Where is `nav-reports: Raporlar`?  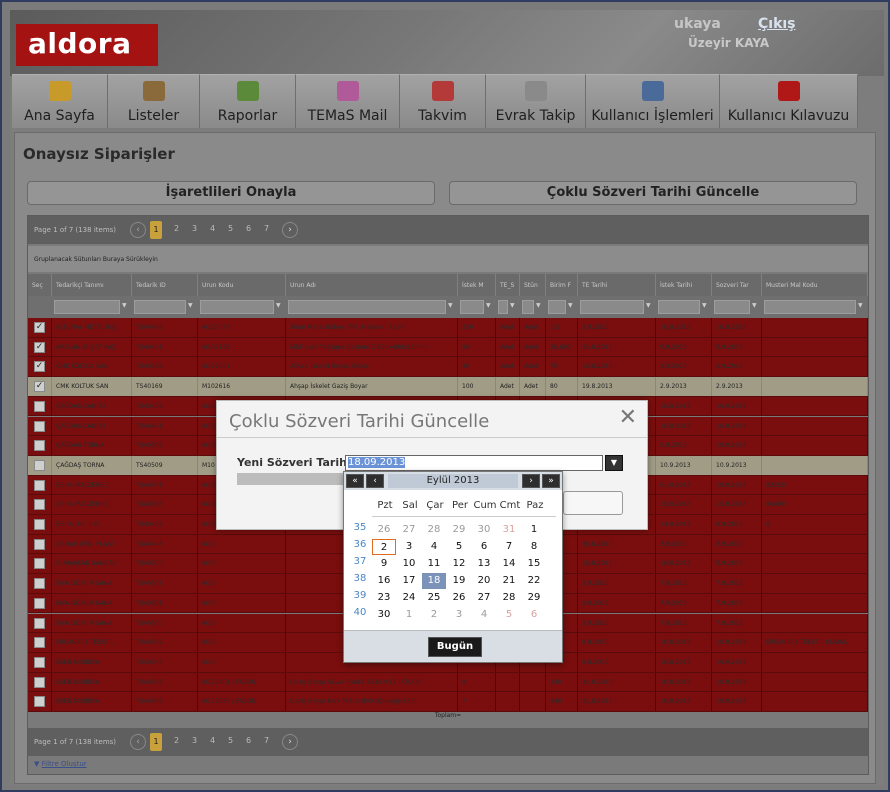
nav-reports: Raporlar is located at coordinates (248, 101).